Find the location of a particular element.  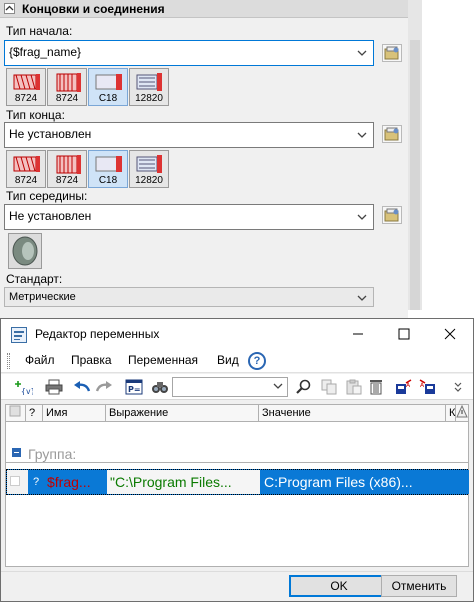

row-flag-cell is located at coordinates (17, 482).